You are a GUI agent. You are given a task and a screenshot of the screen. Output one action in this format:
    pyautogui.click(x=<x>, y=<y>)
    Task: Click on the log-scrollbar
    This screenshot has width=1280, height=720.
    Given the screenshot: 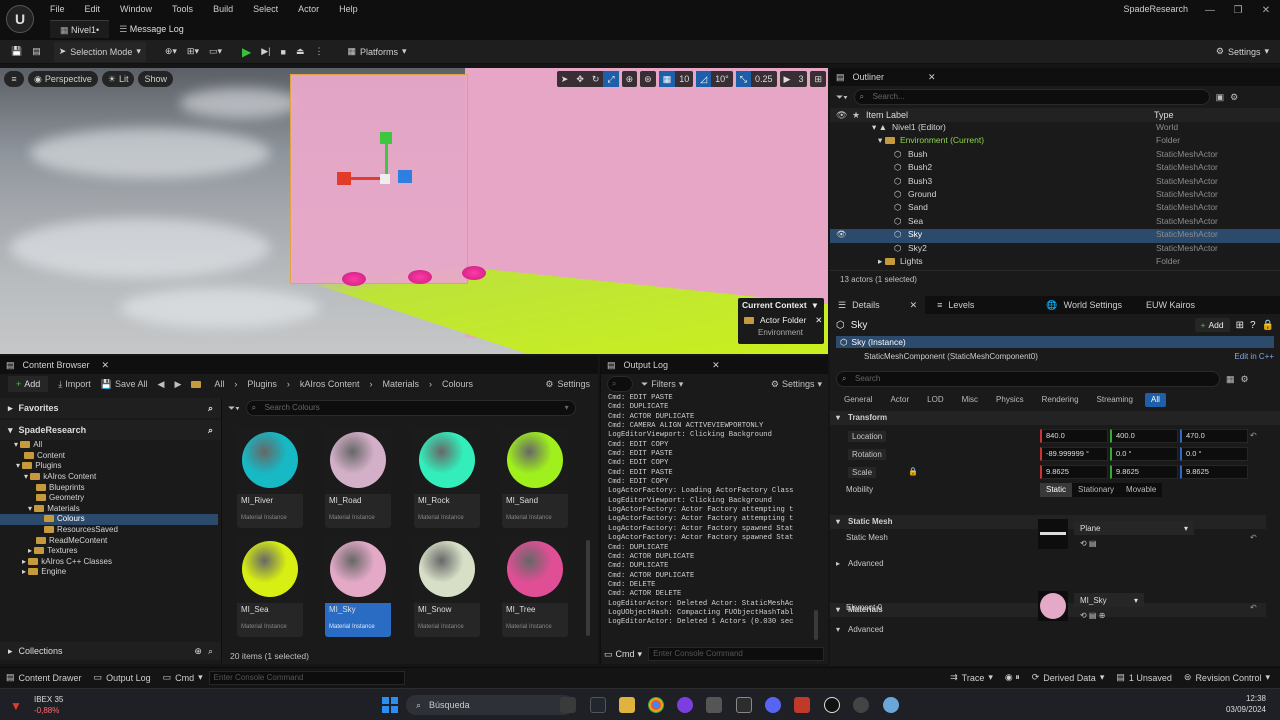 What is the action you would take?
    pyautogui.click(x=816, y=625)
    